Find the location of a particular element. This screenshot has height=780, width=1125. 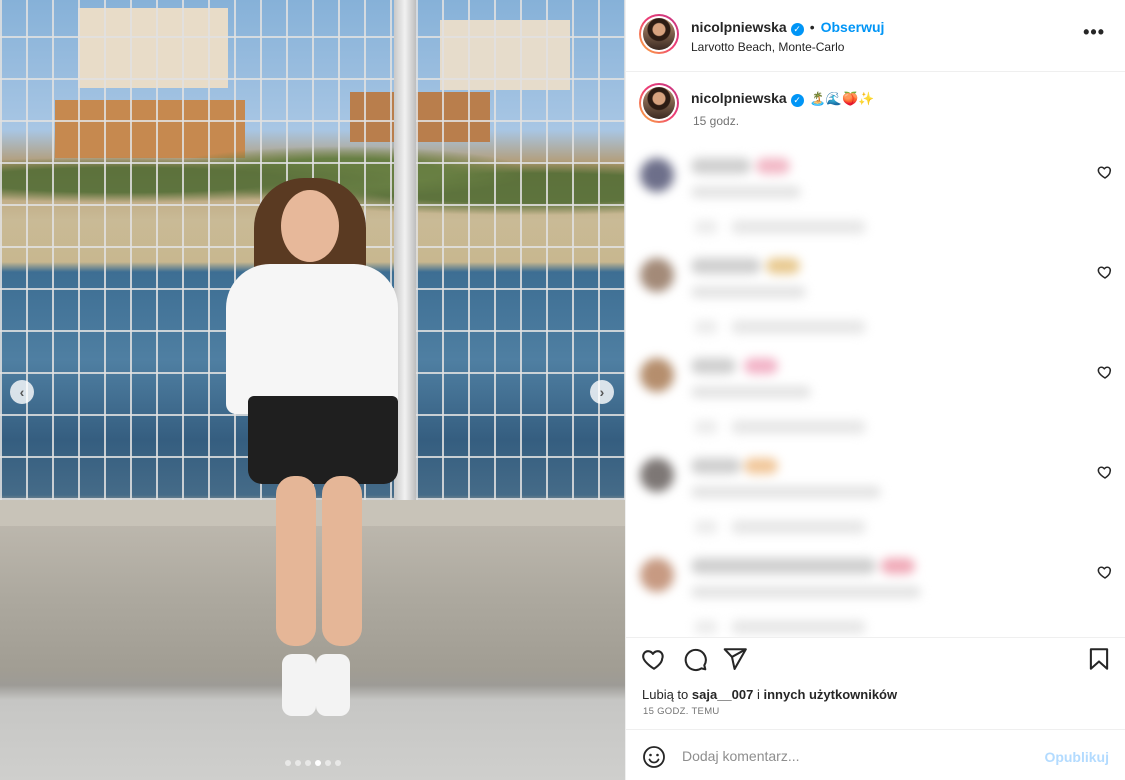

bookmark-icon is located at coordinates (1099, 659).